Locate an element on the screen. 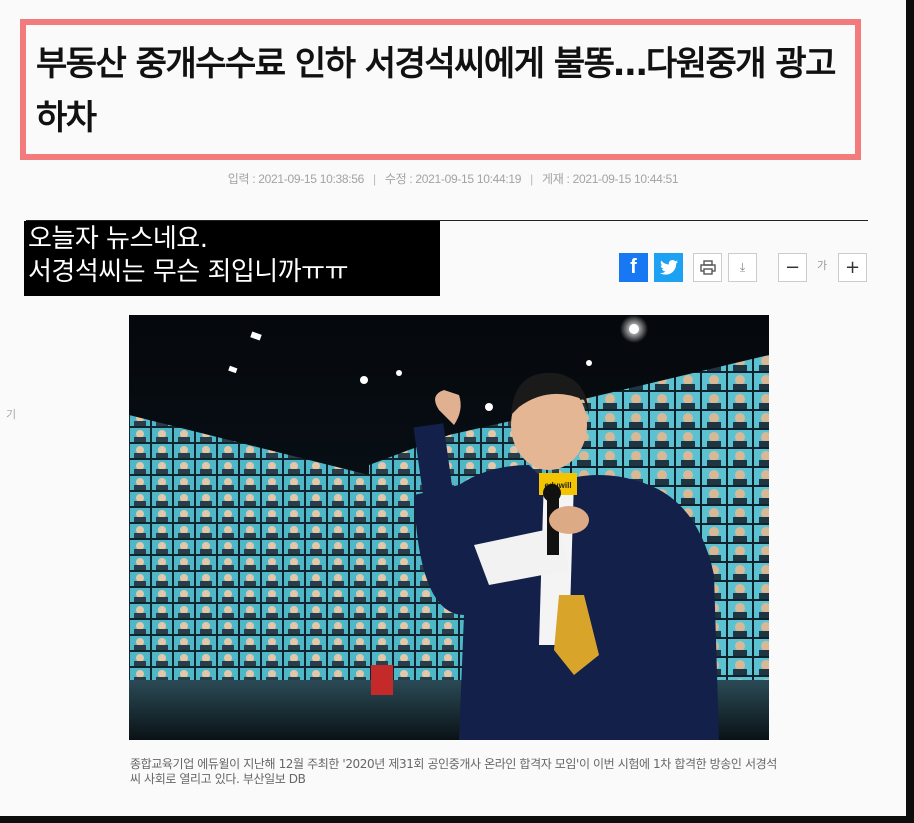 The width and height of the screenshot is (914, 823). printer-icon is located at coordinates (707, 267).